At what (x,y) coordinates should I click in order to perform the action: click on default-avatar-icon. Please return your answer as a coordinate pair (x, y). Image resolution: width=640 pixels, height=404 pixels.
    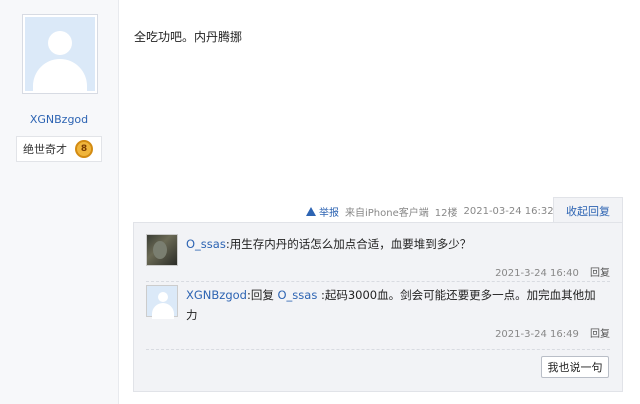
    Looking at the image, I should click on (60, 54).